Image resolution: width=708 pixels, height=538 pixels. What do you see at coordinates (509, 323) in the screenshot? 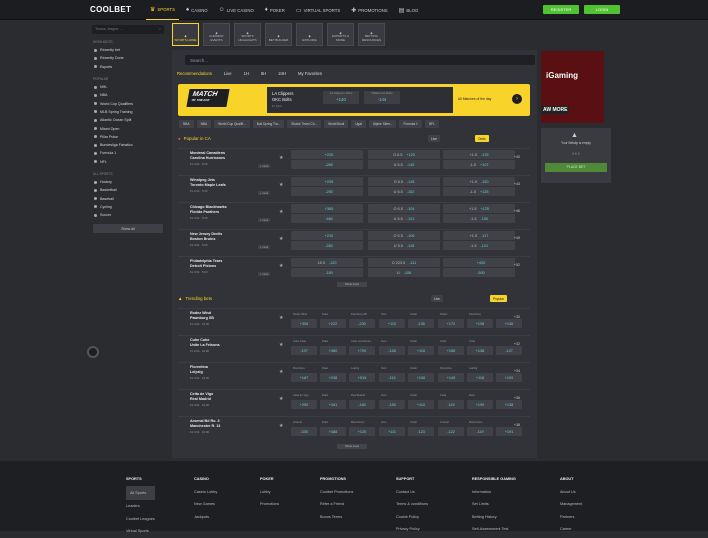
I see `odds-button: +136` at bounding box center [509, 323].